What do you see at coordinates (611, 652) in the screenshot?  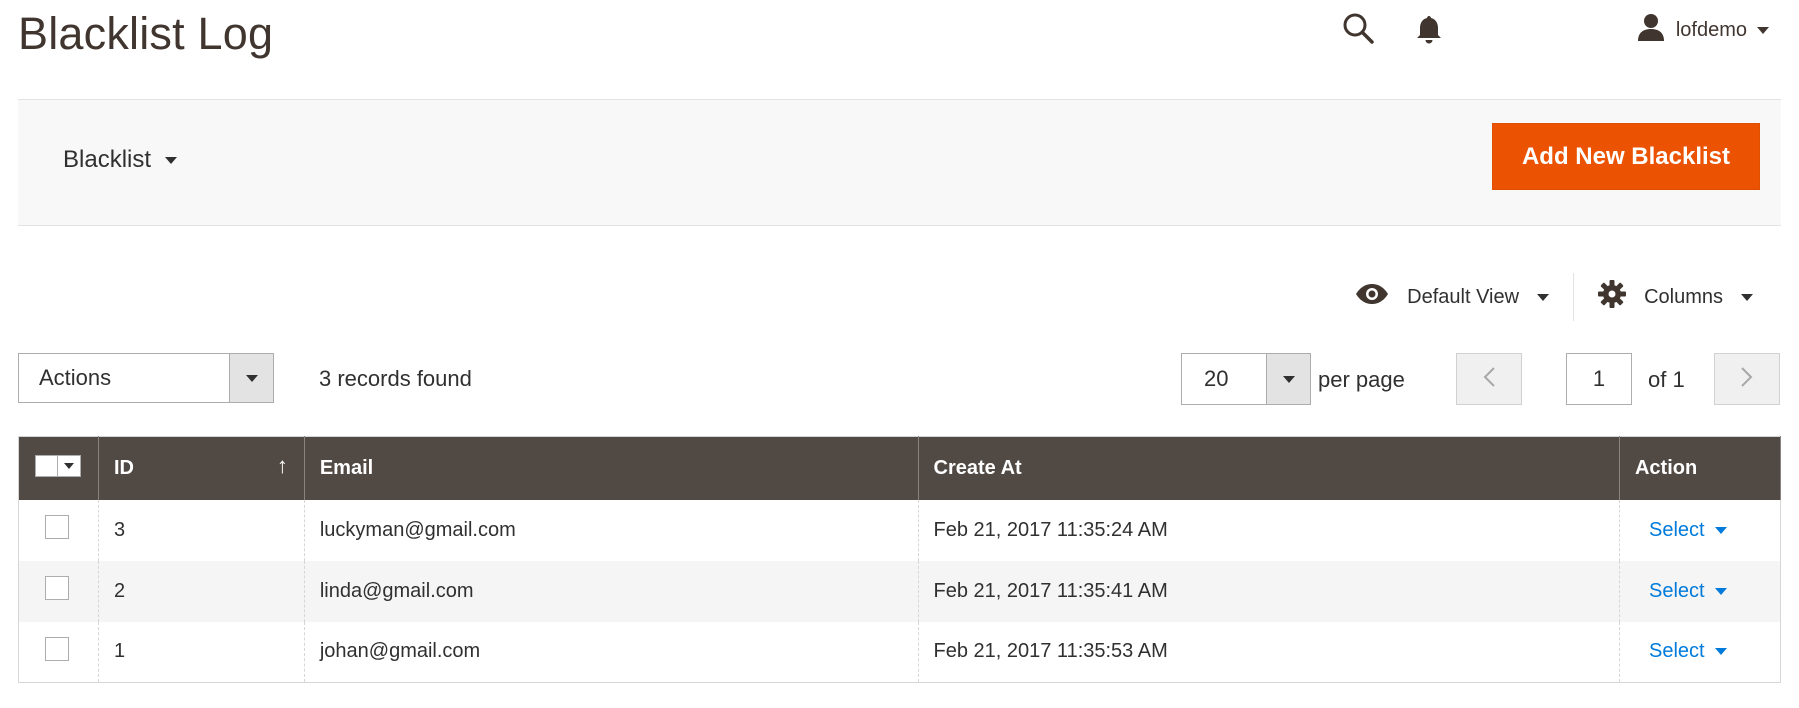 I see `cell-email: johan@gmail.com` at bounding box center [611, 652].